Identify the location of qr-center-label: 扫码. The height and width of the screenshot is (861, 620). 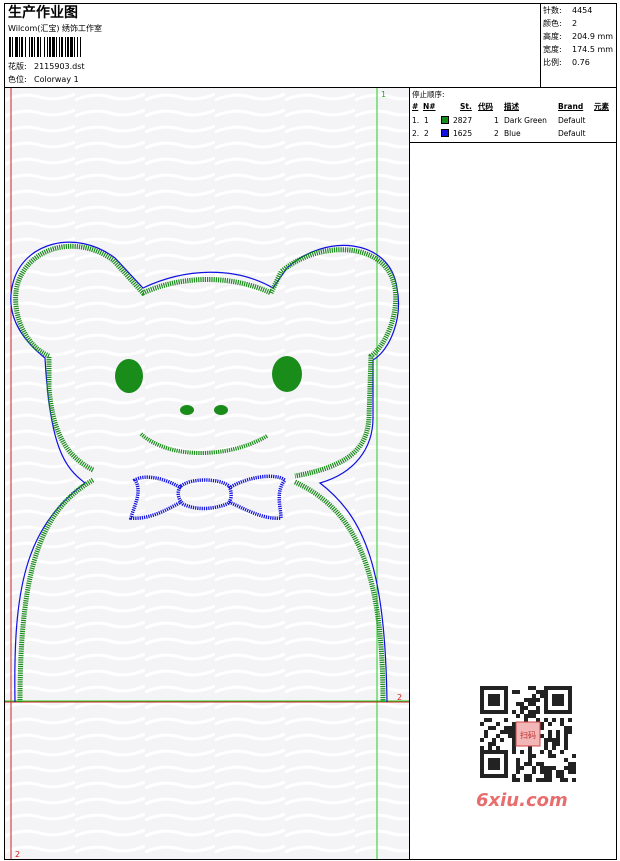
(528, 735).